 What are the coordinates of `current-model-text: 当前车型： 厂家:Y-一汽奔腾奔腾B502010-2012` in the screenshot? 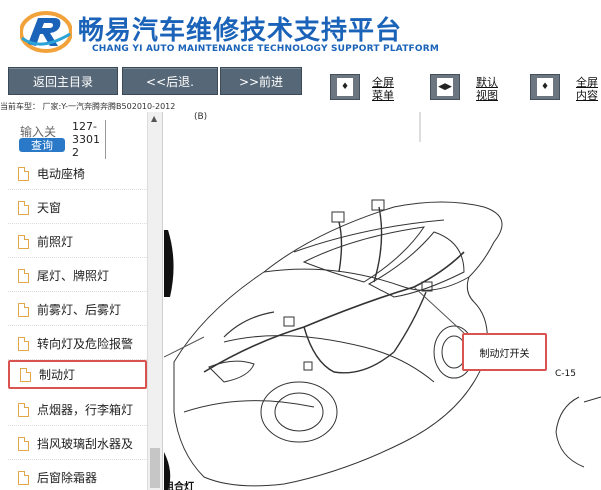 It's located at (88, 106).